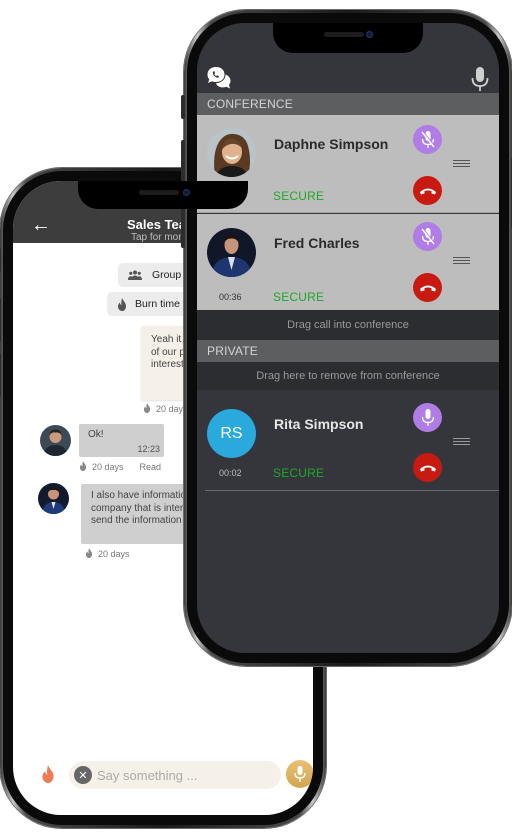  I want to click on section-header-private: PRIVATE, so click(348, 351).